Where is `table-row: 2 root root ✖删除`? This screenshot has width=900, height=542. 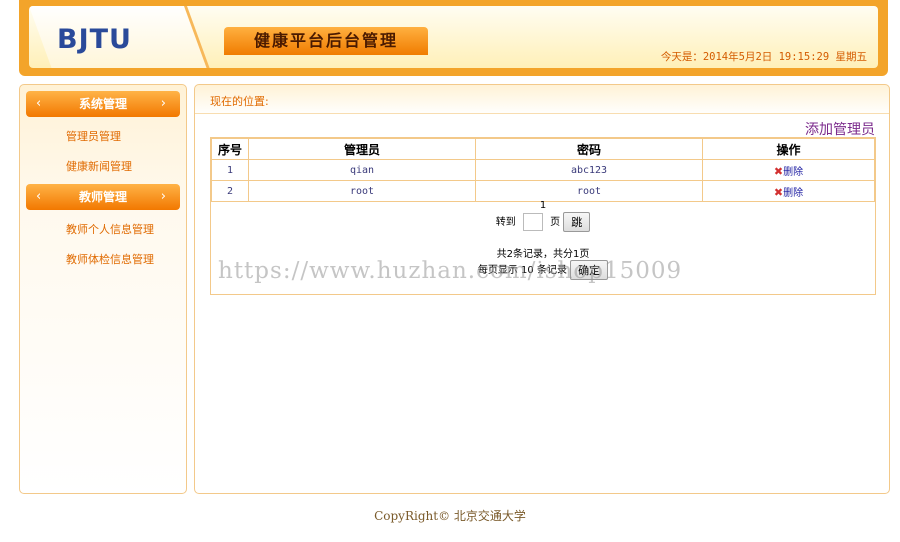
table-row: 2 root root ✖删除 is located at coordinates (543, 191).